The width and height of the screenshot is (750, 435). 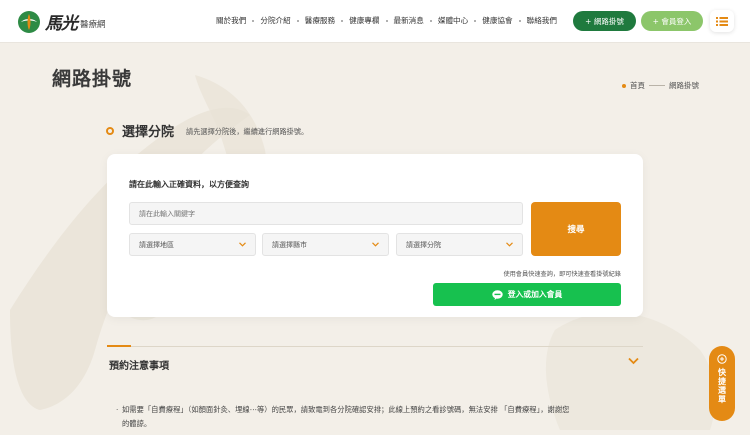 What do you see at coordinates (156, 244) in the screenshot?
I see `region-select-value: 請選擇地區` at bounding box center [156, 244].